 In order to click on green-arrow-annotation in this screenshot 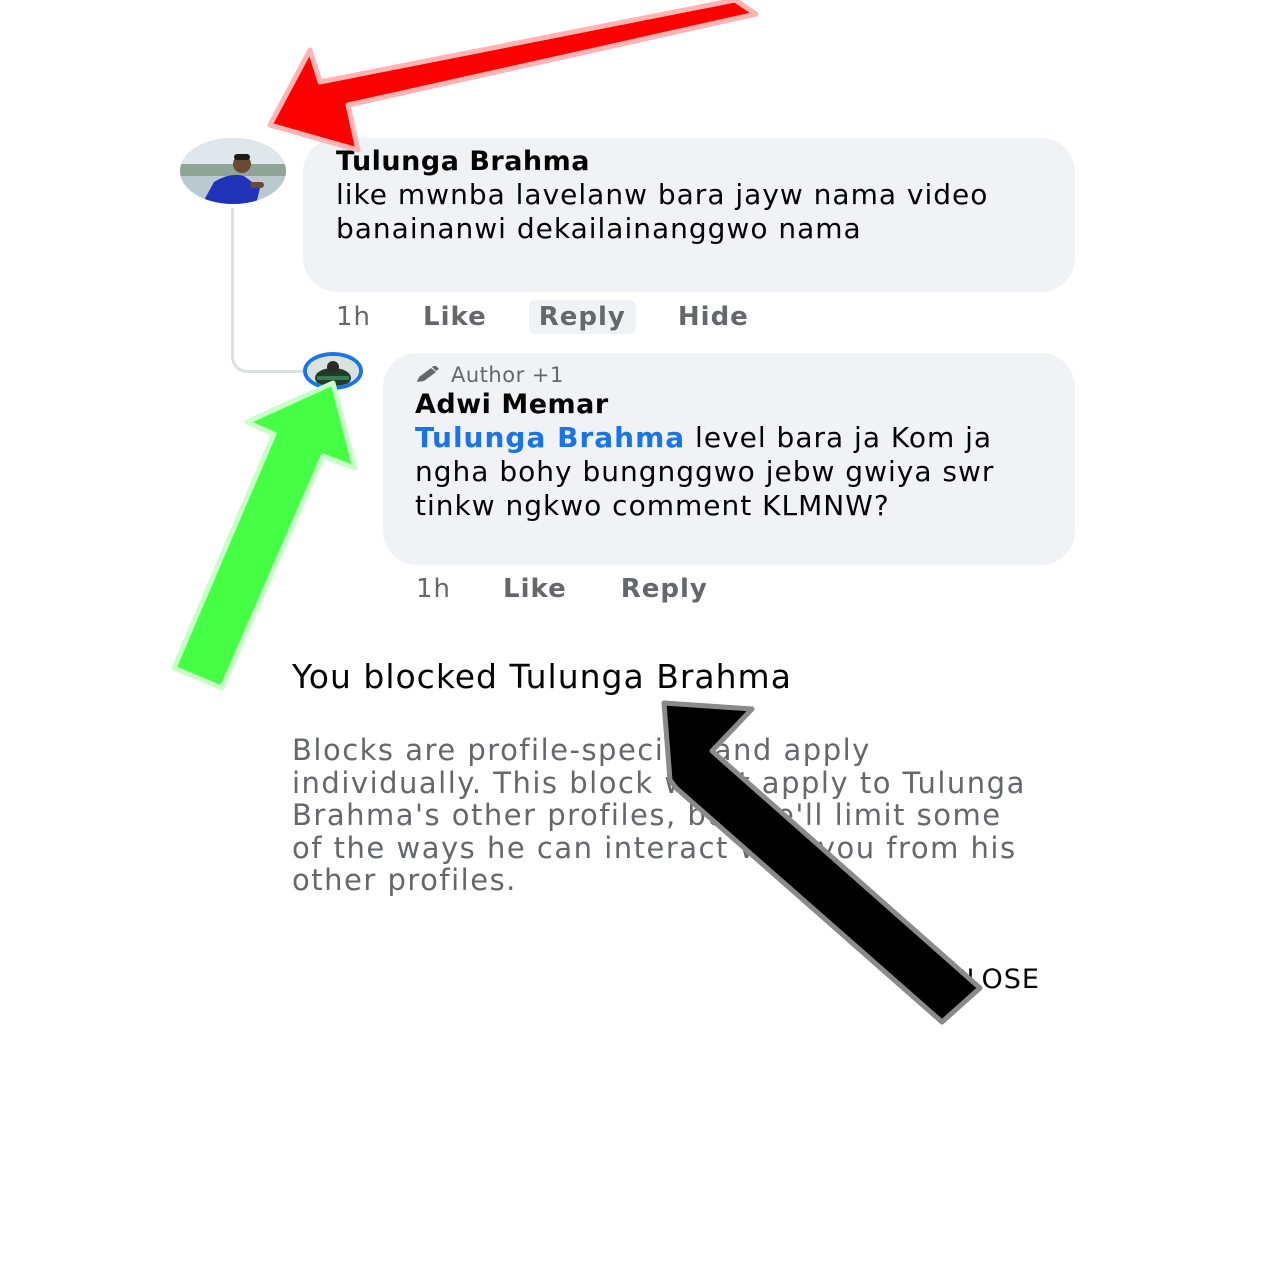, I will do `click(264, 535)`.